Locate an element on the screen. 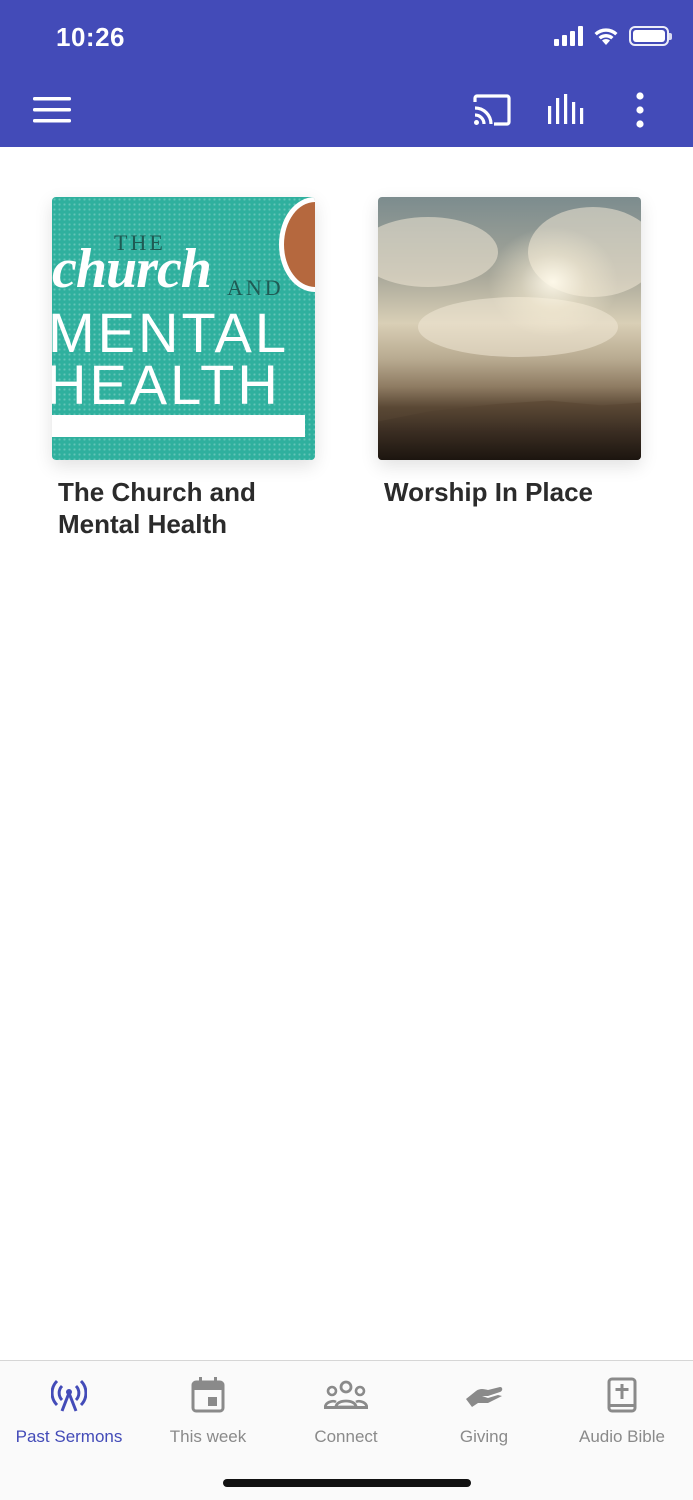  artwork-cloud is located at coordinates (438, 252).